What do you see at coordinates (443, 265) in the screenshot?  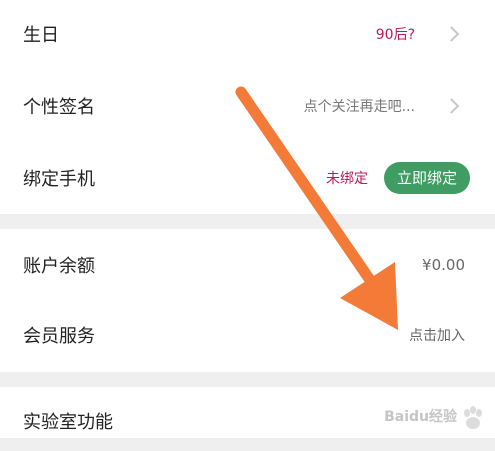 I see `balance-value: ¥0.00` at bounding box center [443, 265].